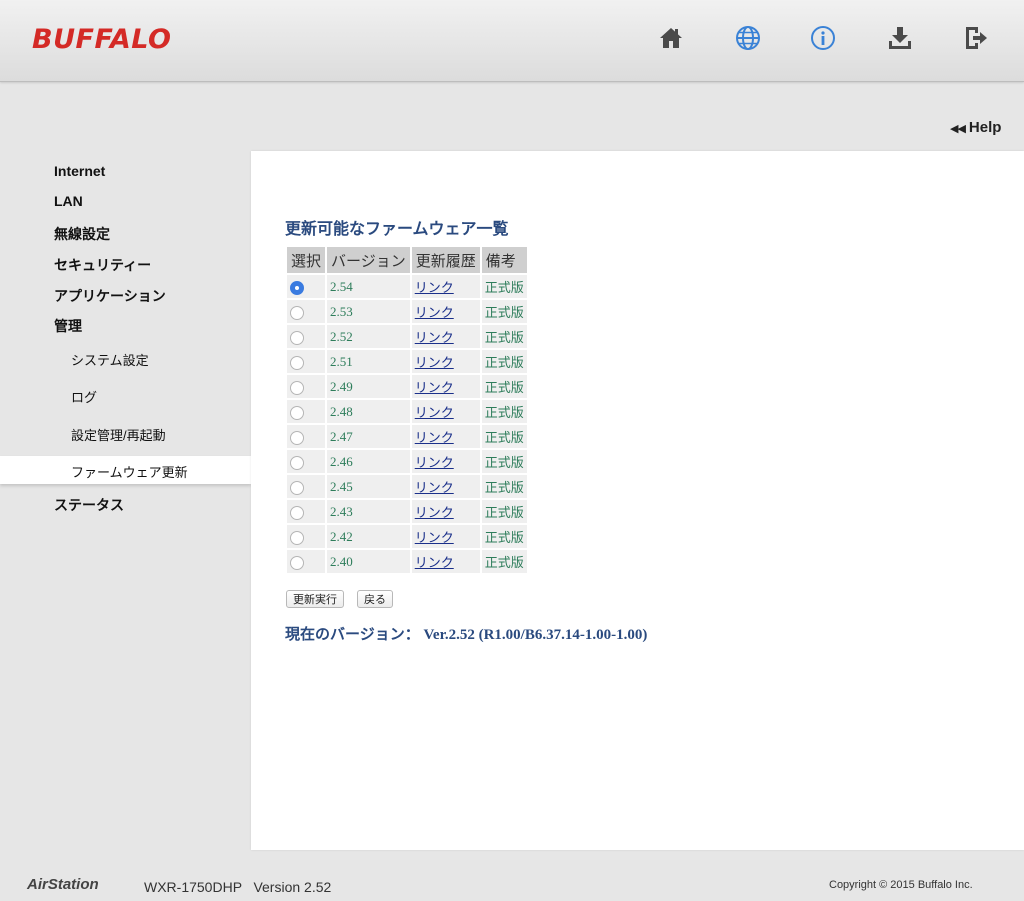 This screenshot has height=901, width=1024. What do you see at coordinates (118, 434) in the screenshot?
I see `sidebar-subitem-config-restart: 設定管理/再起動` at bounding box center [118, 434].